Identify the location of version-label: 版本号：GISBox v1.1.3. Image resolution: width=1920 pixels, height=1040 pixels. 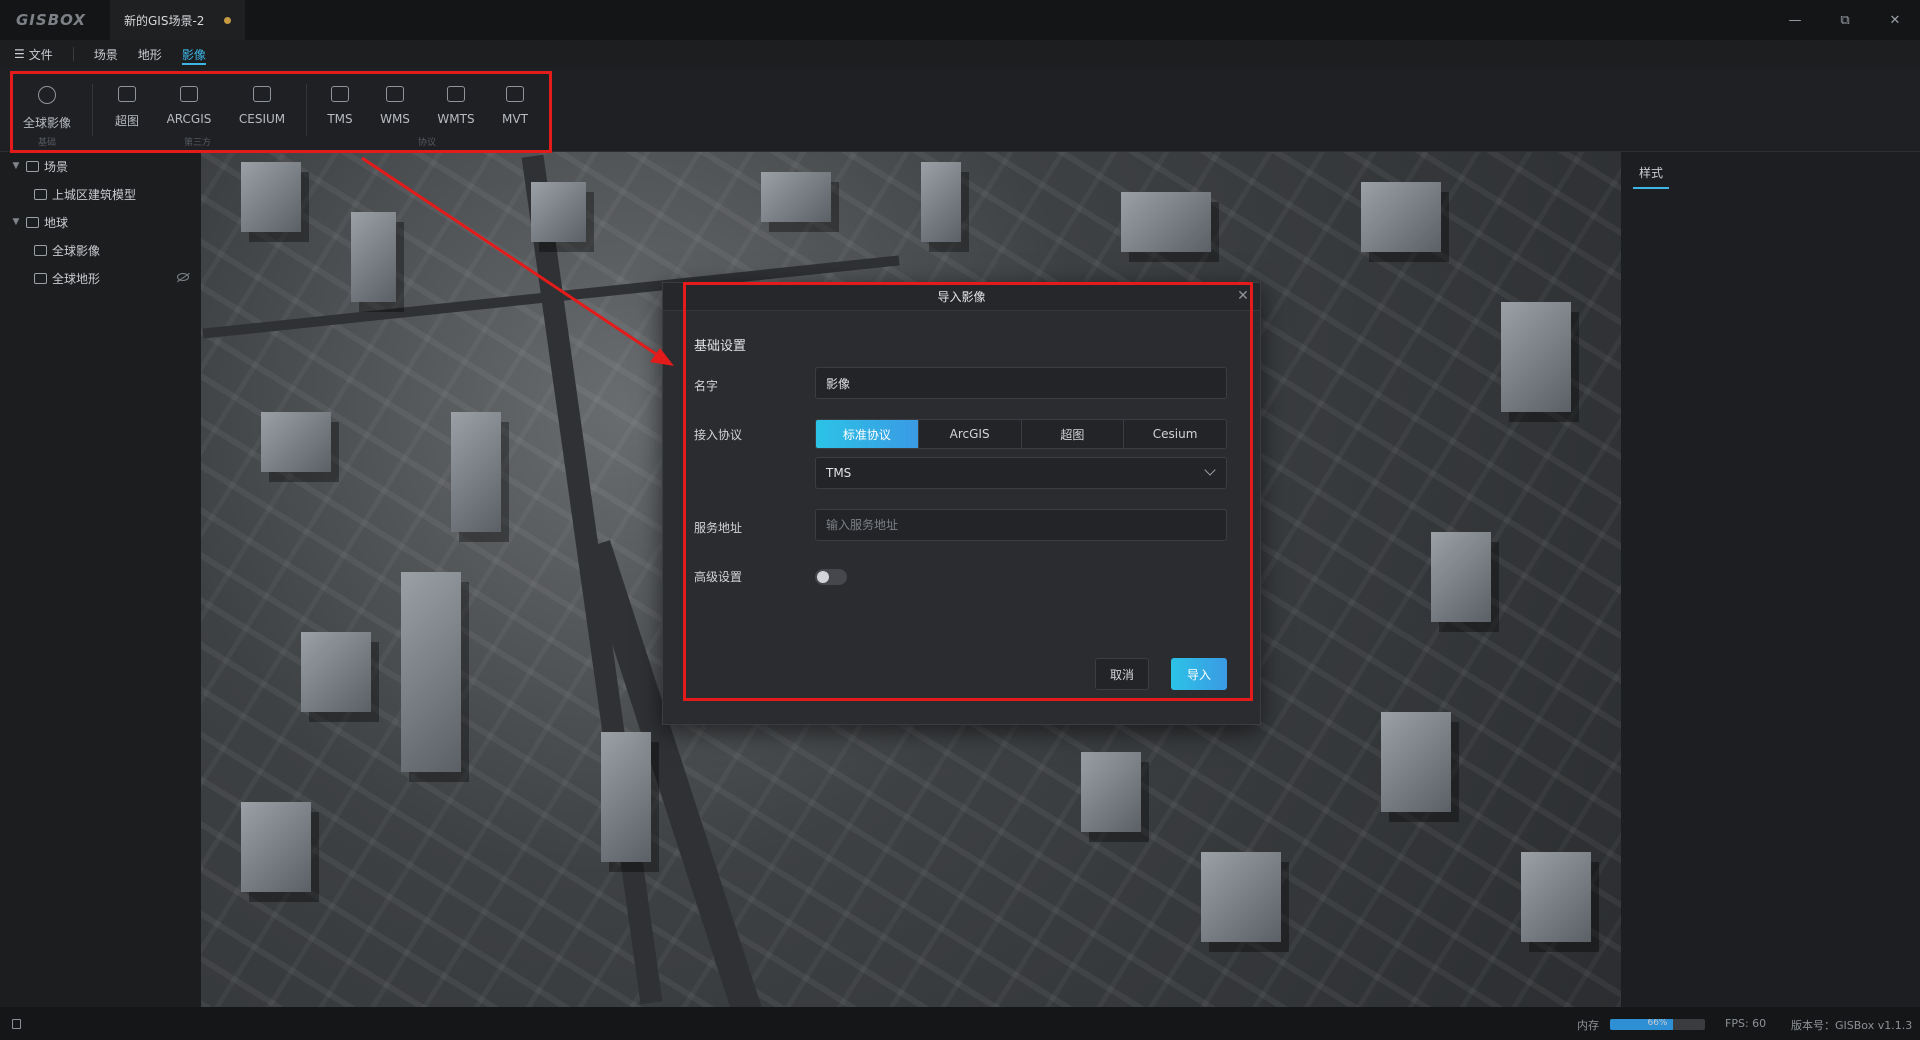
(1852, 1025).